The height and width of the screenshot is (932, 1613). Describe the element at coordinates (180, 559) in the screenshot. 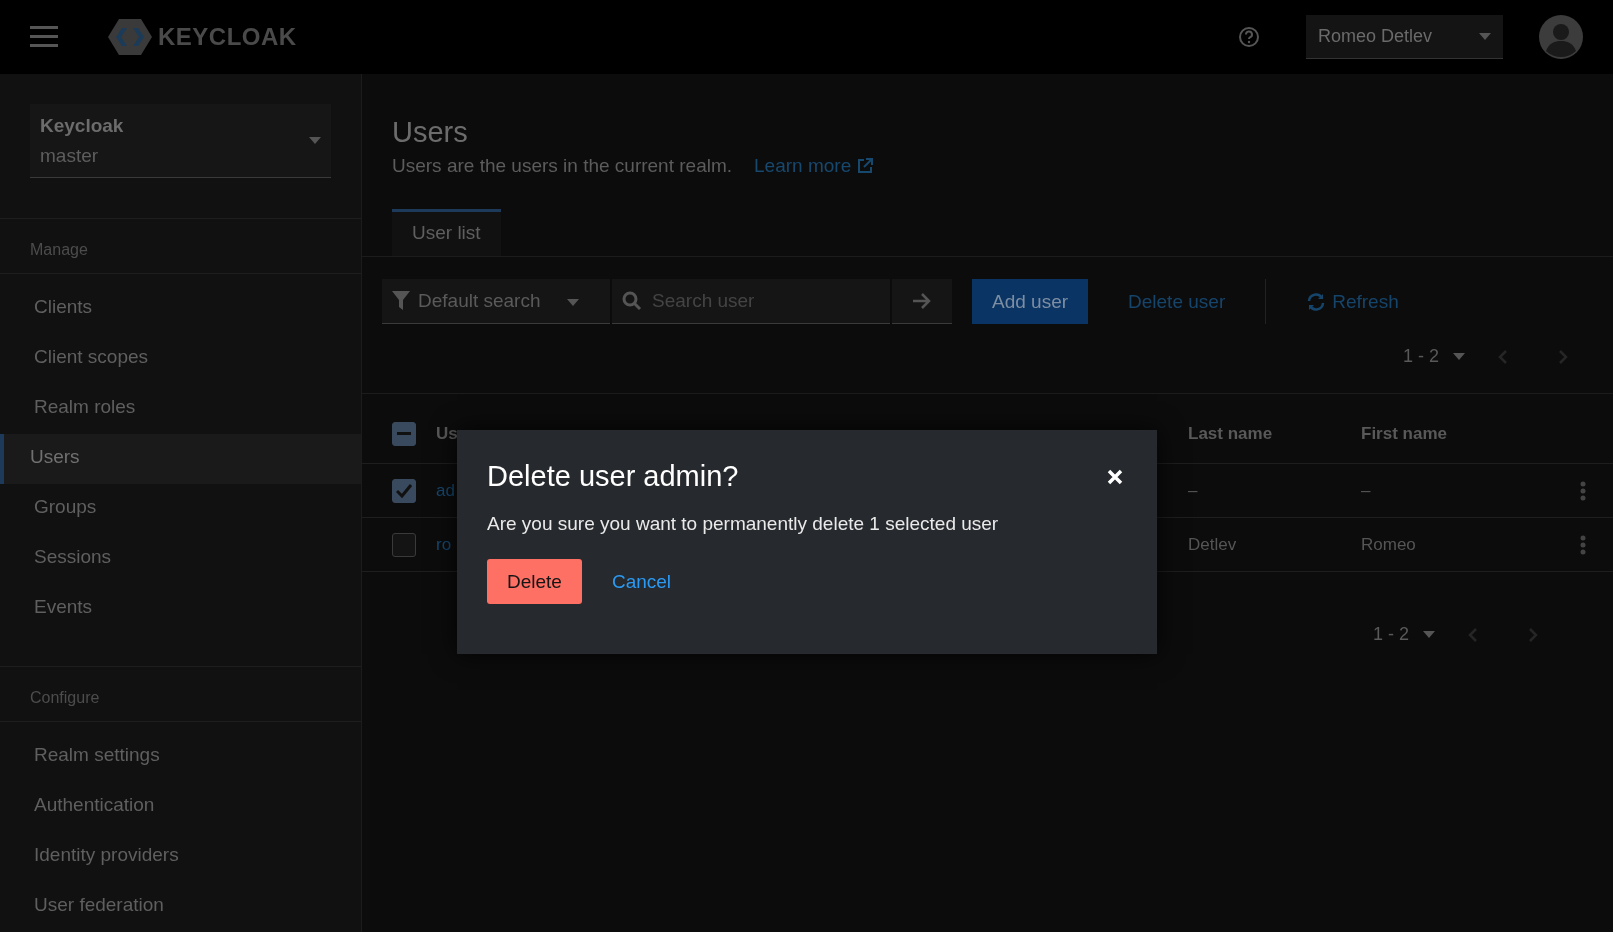

I see `nav-item: Sessions` at that location.